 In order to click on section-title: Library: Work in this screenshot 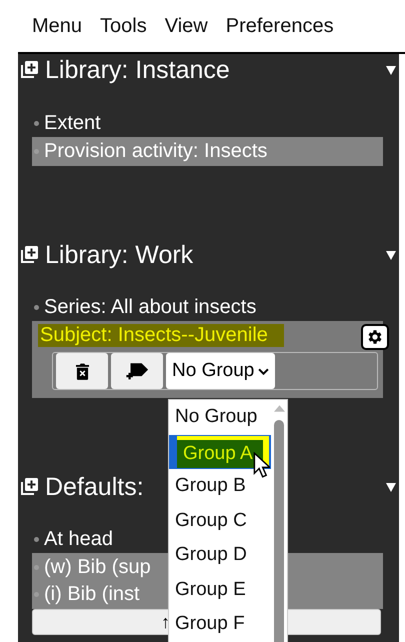, I will do `click(119, 255)`.